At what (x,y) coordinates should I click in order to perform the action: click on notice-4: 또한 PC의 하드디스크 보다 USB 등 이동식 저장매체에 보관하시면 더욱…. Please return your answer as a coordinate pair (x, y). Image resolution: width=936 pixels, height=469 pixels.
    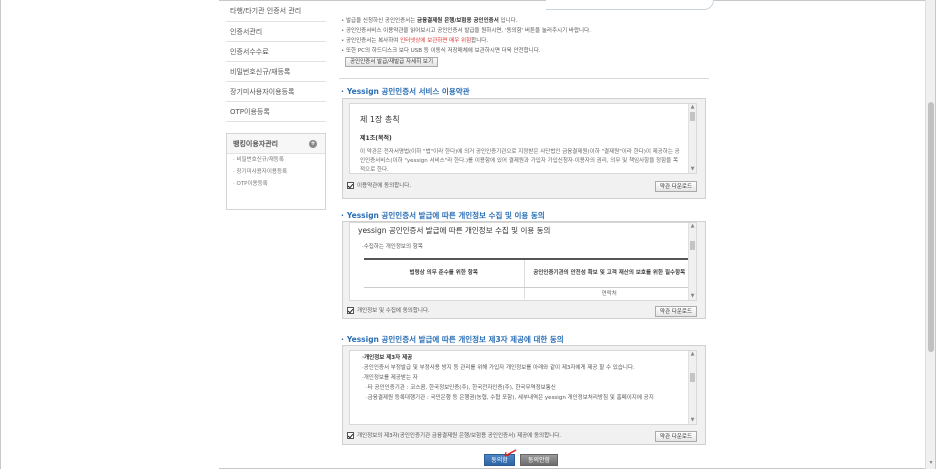
    Looking at the image, I should click on (521, 51).